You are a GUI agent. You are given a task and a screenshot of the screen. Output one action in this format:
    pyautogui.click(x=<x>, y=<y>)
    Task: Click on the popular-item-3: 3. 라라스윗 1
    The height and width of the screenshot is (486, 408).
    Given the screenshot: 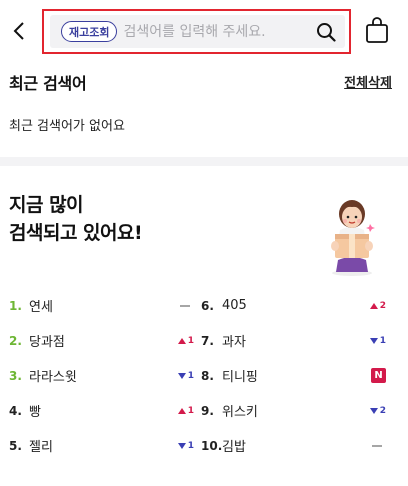 What is the action you would take?
    pyautogui.click(x=101, y=375)
    